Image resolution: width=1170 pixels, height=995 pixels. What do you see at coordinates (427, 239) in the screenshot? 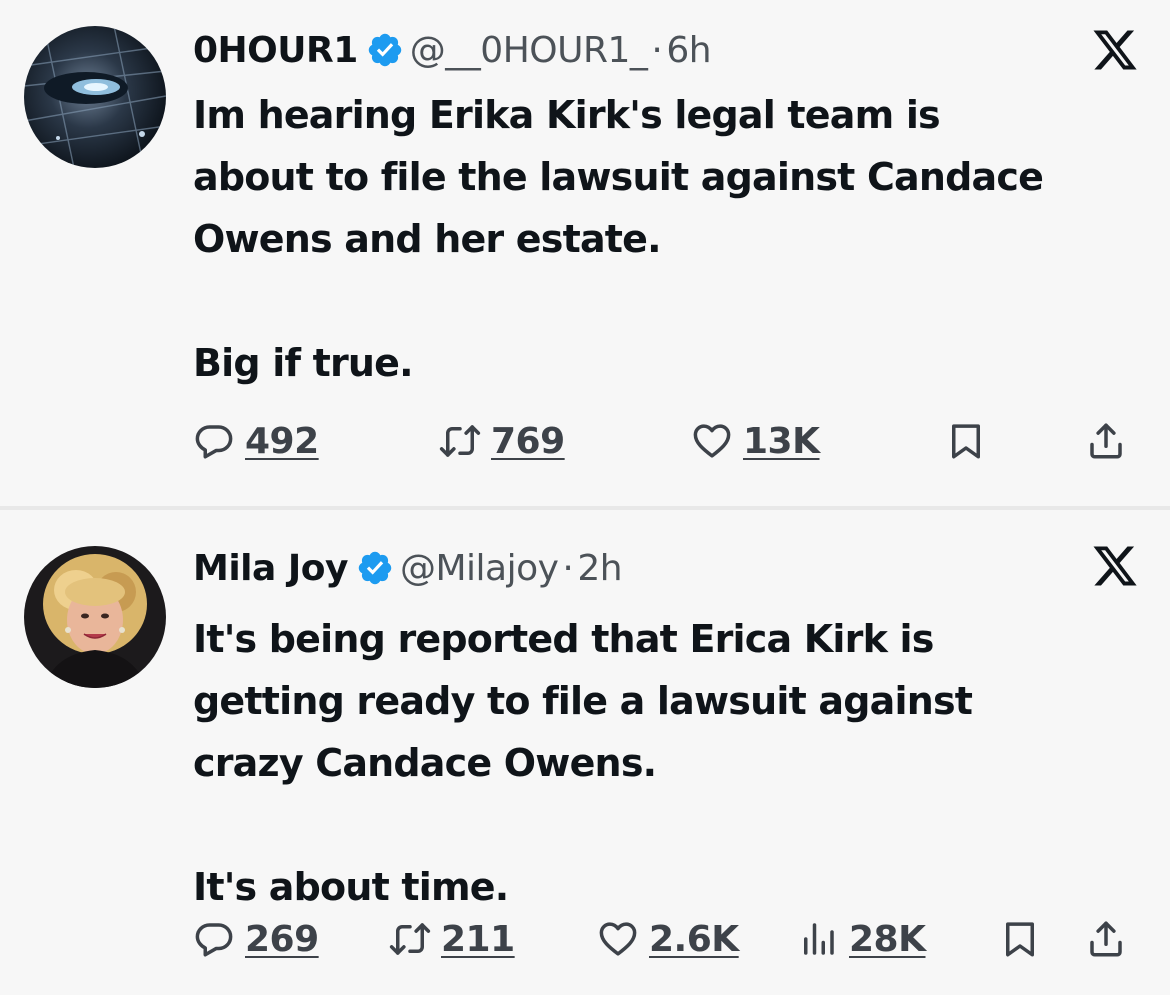
I see `tweet-line: Owens and her estate.` at bounding box center [427, 239].